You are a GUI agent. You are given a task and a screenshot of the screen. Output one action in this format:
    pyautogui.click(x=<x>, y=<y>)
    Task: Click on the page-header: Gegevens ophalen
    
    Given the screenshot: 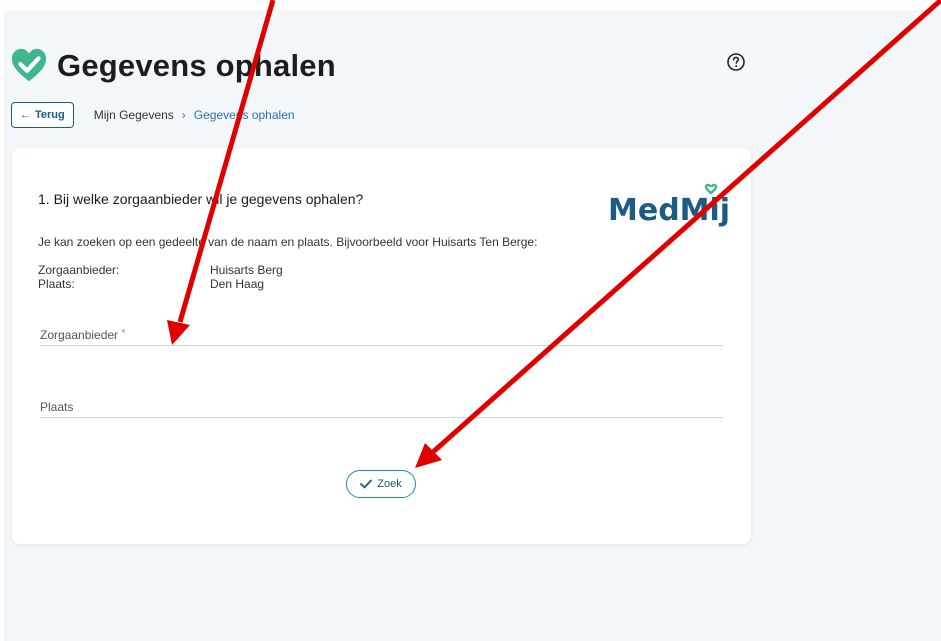 What is the action you would take?
    pyautogui.click(x=173, y=66)
    